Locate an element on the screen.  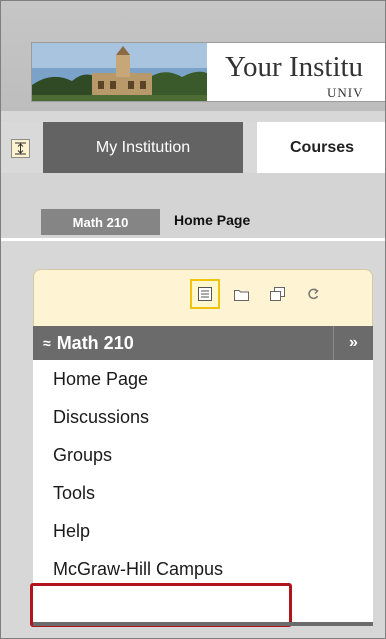
course-menu-footer is located at coordinates (203, 624).